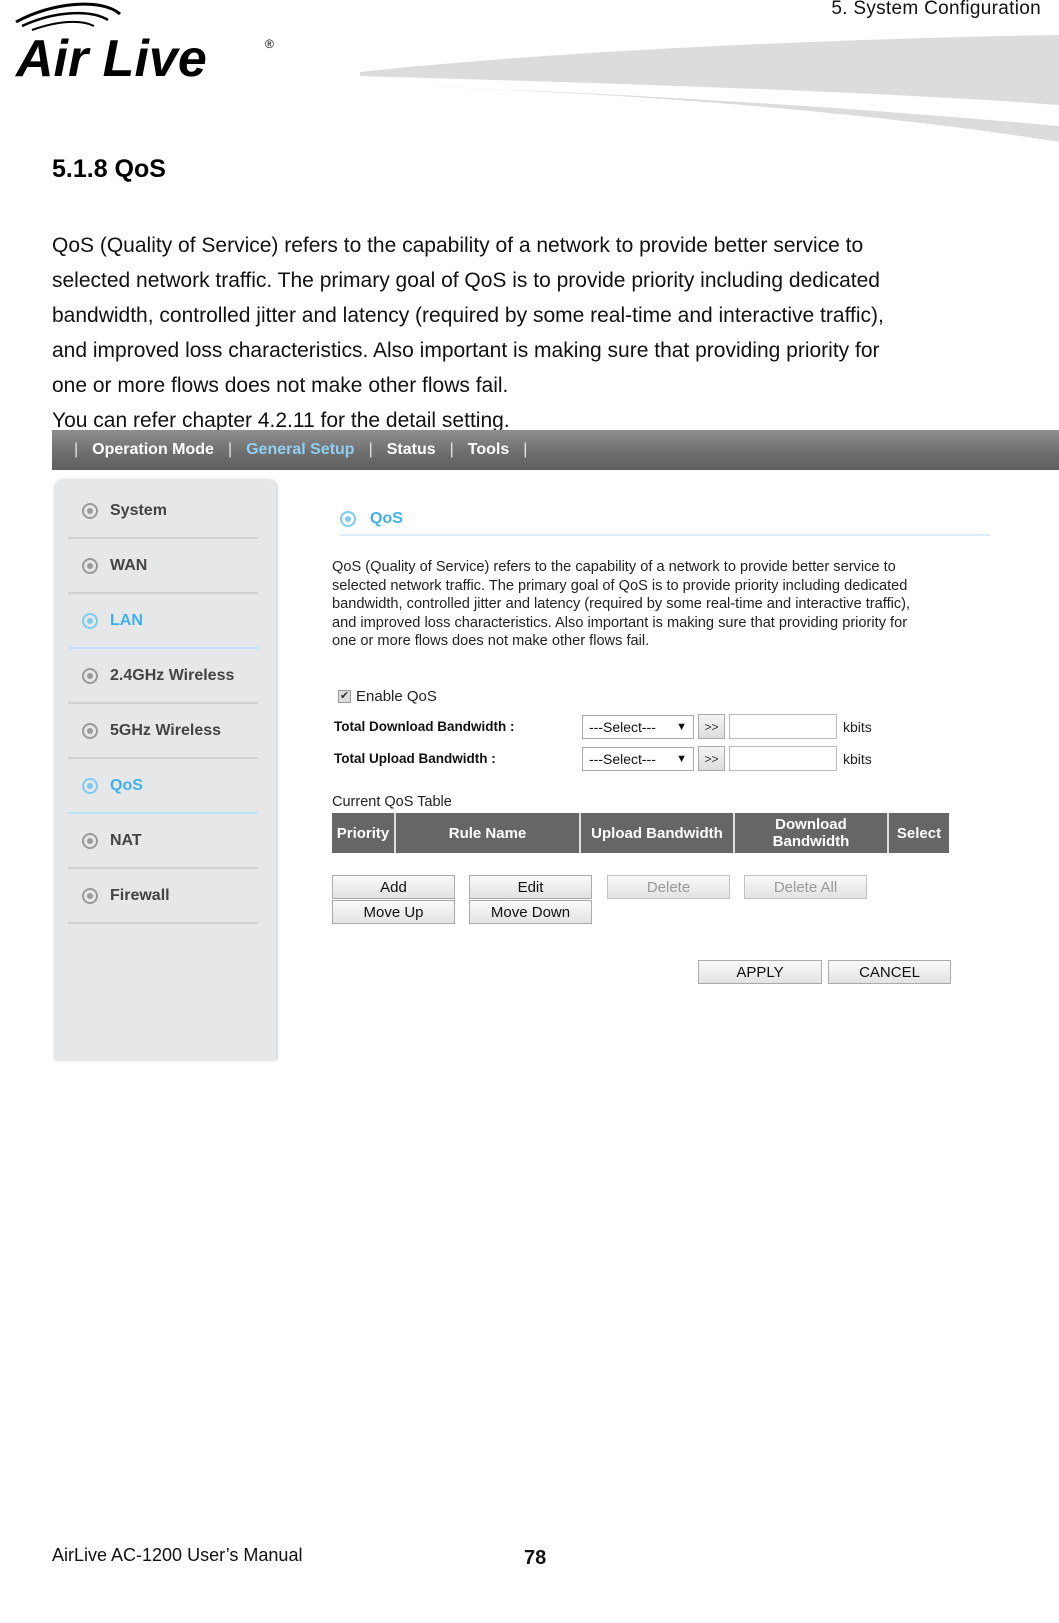 The width and height of the screenshot is (1059, 1623). I want to click on column-header-select: Select, so click(918, 833).